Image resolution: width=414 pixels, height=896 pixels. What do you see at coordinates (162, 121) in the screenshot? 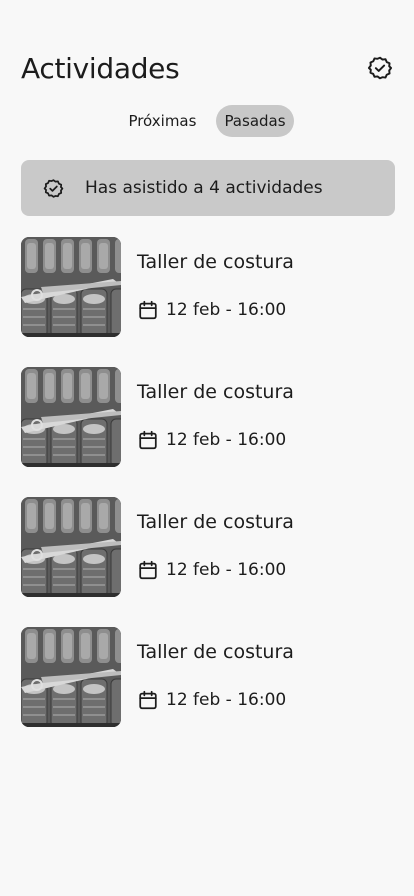
I see `tab-proximas: Próximas` at bounding box center [162, 121].